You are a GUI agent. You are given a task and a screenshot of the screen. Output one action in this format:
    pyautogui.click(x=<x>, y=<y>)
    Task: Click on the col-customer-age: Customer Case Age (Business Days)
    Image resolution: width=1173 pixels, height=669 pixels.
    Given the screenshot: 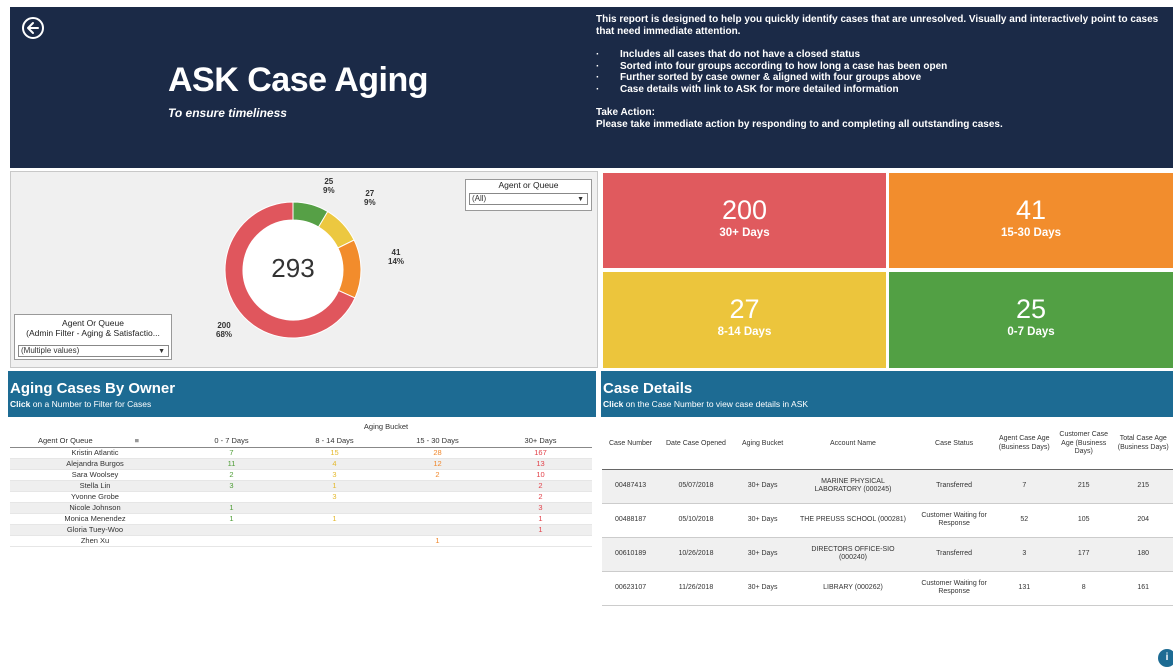 What is the action you would take?
    pyautogui.click(x=1084, y=444)
    